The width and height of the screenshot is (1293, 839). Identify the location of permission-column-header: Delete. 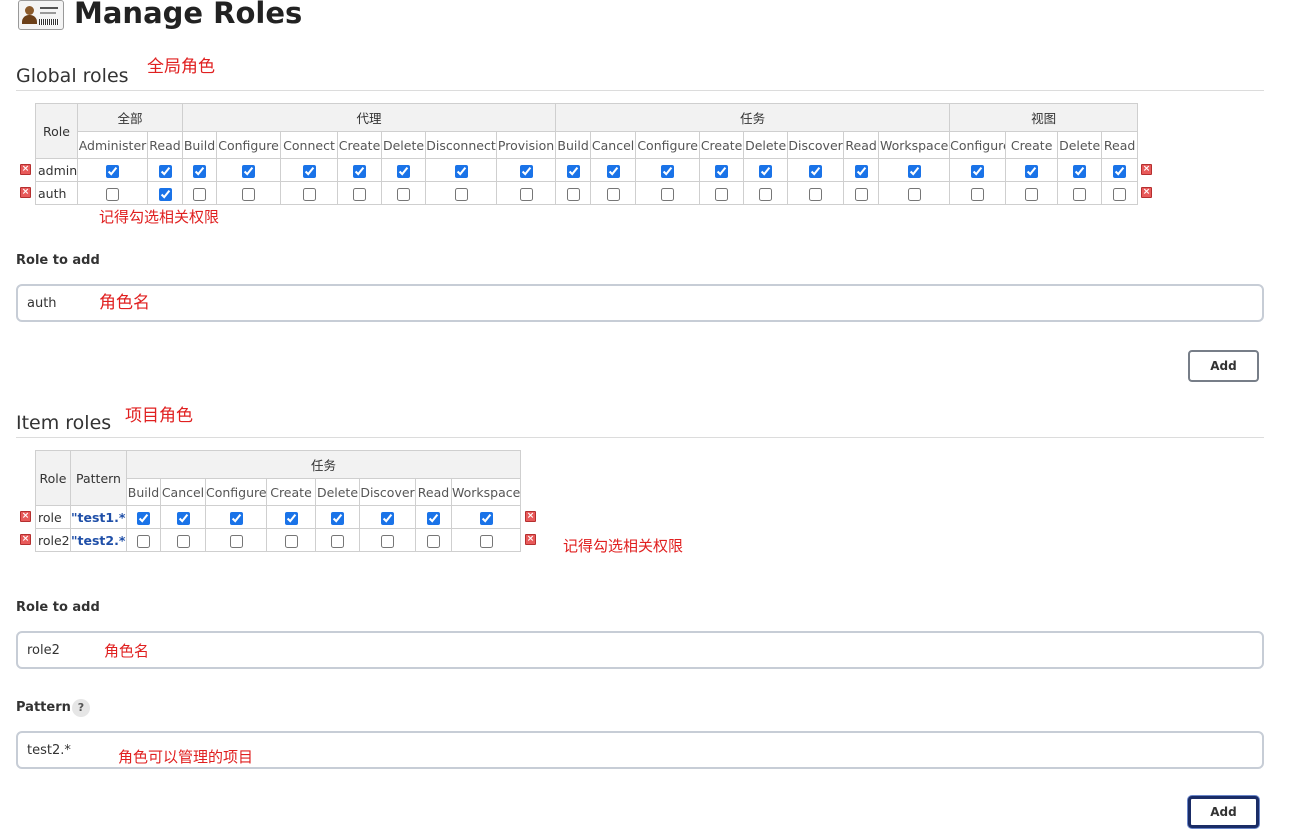
(337, 492).